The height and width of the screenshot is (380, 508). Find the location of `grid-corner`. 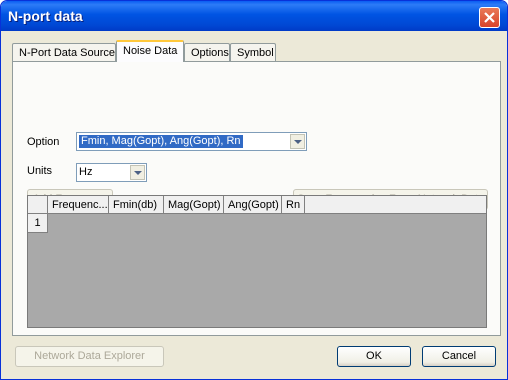

grid-corner is located at coordinates (38, 205).